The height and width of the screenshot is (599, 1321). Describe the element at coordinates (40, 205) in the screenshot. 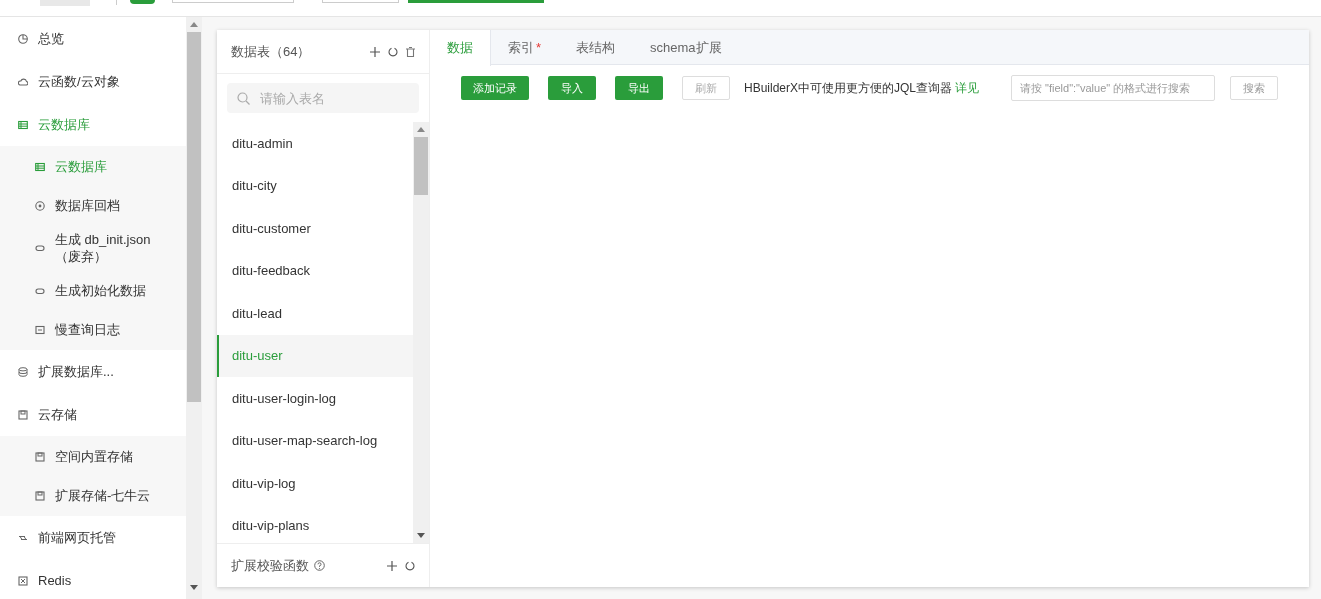

I see `target-icon` at that location.